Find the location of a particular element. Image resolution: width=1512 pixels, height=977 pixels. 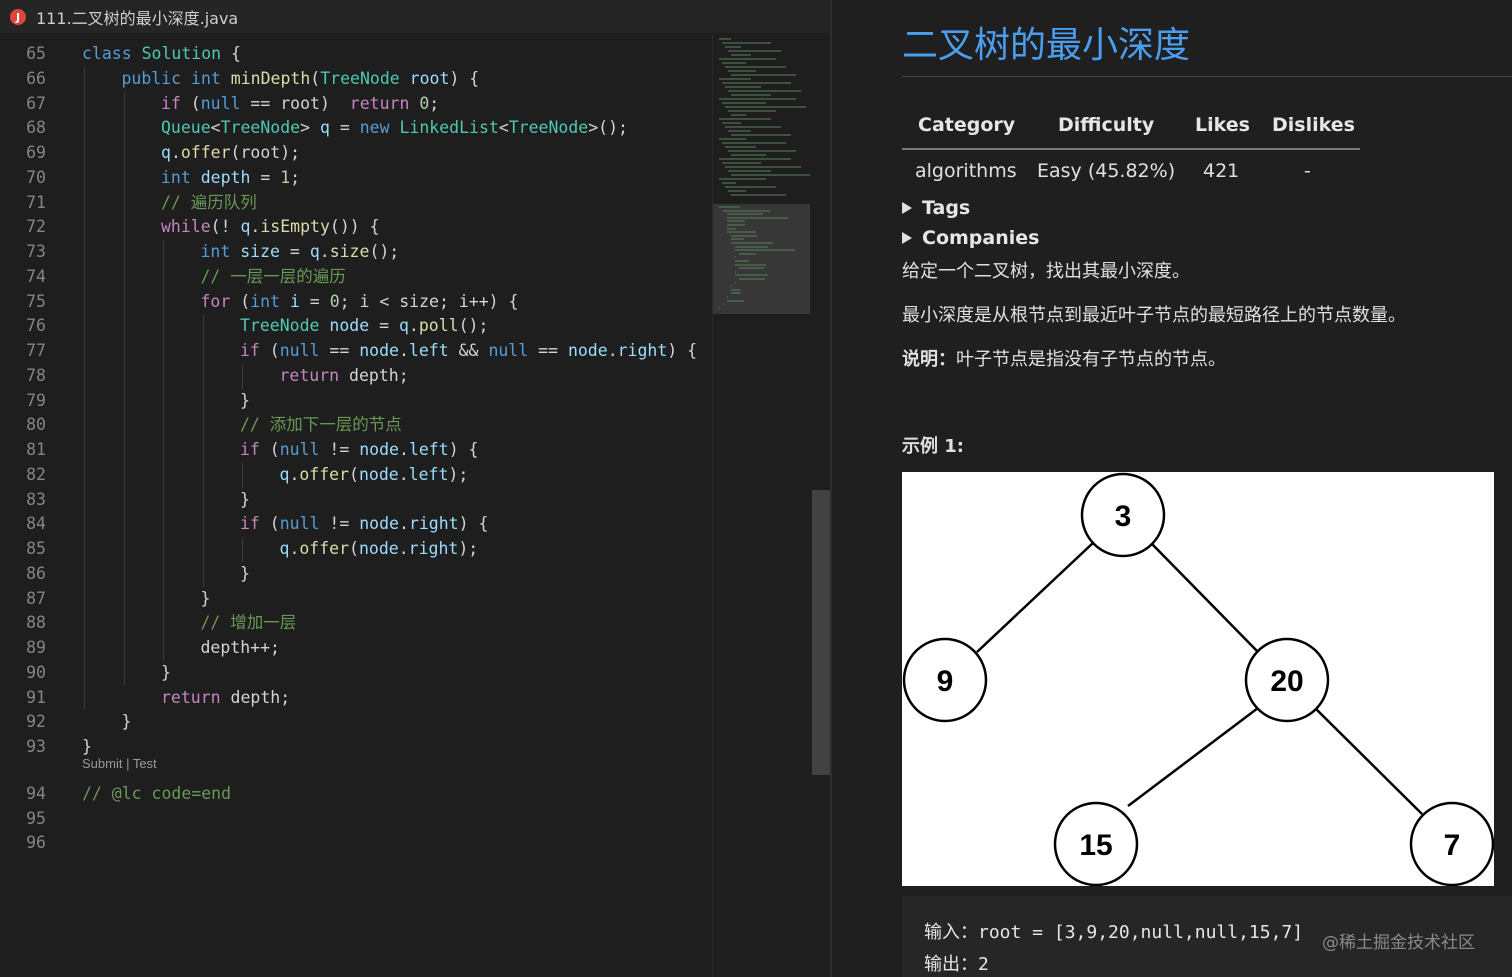

indent-guide is located at coordinates (203, 450).